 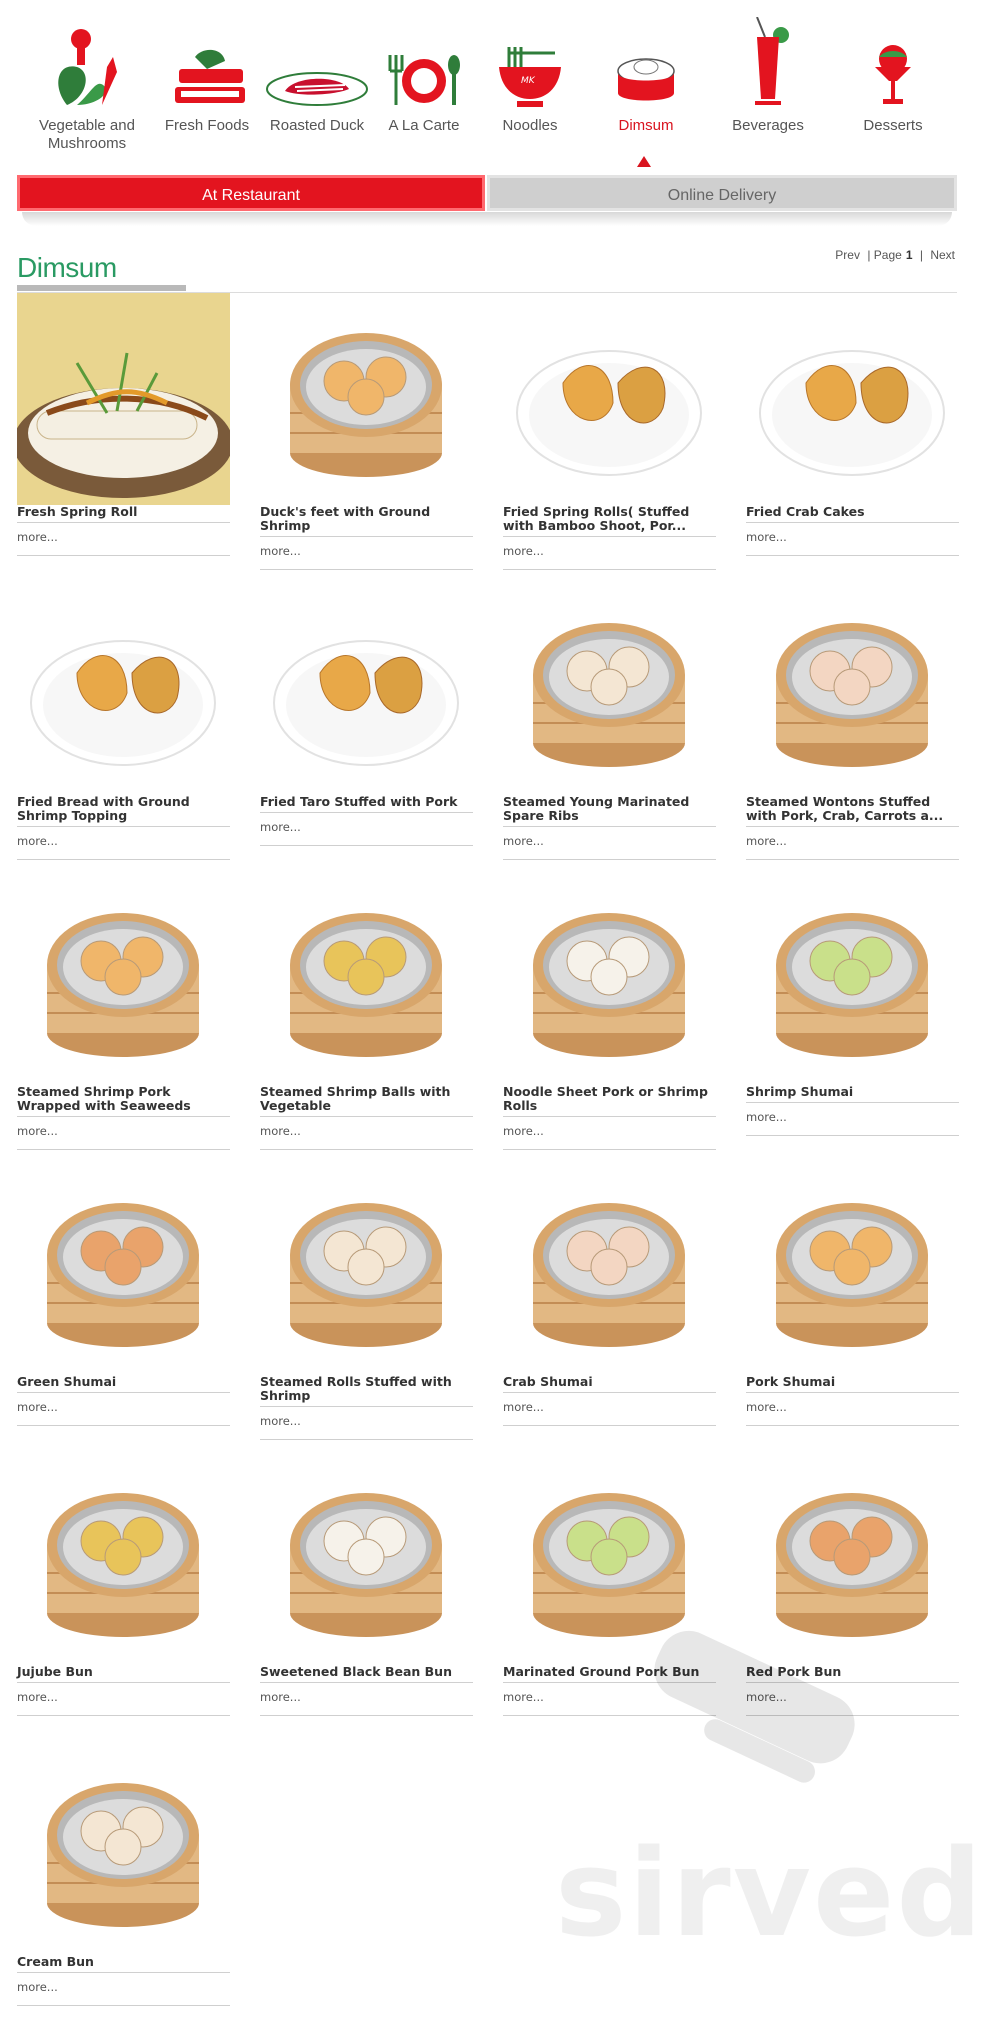 I want to click on category-roasted-duck: Roasted Duck, so click(x=317, y=73).